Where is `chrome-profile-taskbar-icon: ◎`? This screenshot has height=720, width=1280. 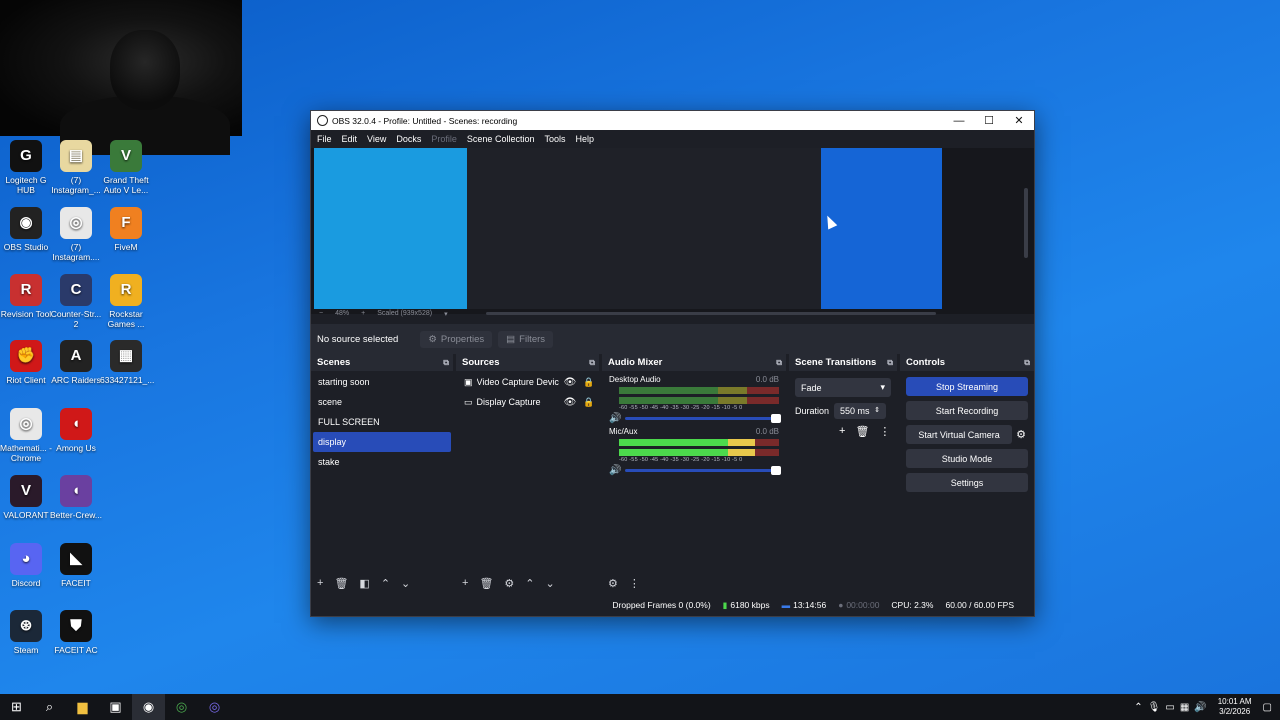
chrome-profile-taskbar-icon: ◎ is located at coordinates (214, 707).